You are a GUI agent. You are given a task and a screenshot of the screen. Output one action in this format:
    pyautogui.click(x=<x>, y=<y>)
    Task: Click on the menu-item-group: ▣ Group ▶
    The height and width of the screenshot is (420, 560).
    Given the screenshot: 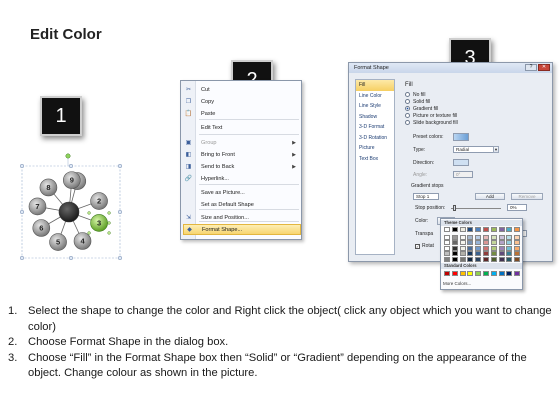 What is the action you would take?
    pyautogui.click(x=242, y=142)
    